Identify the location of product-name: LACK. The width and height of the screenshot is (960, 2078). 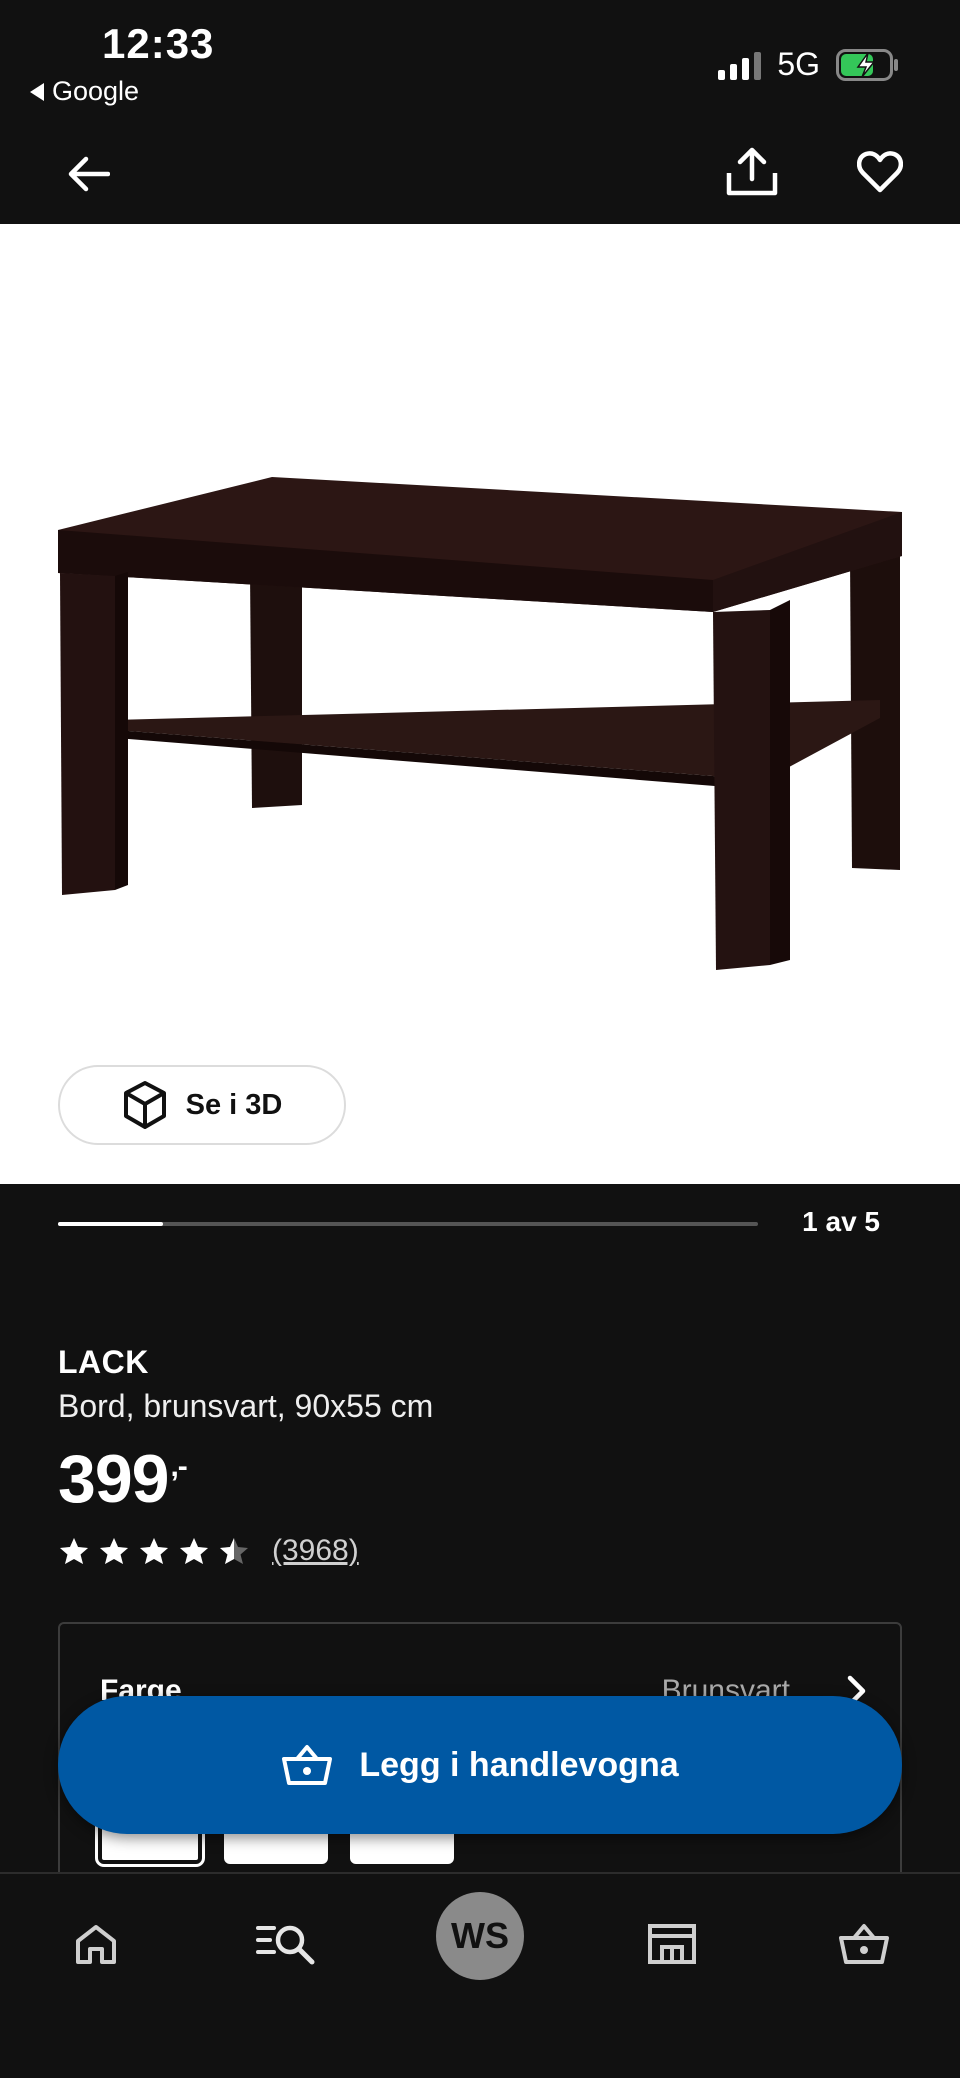
(103, 1362).